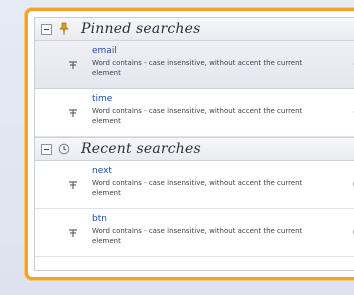  I want to click on recent-group-header: Recent searches, so click(194, 149).